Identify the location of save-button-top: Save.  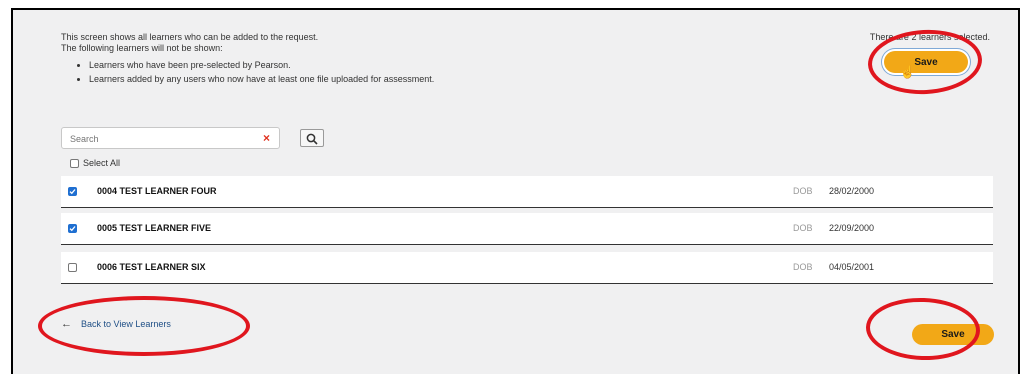
(926, 62).